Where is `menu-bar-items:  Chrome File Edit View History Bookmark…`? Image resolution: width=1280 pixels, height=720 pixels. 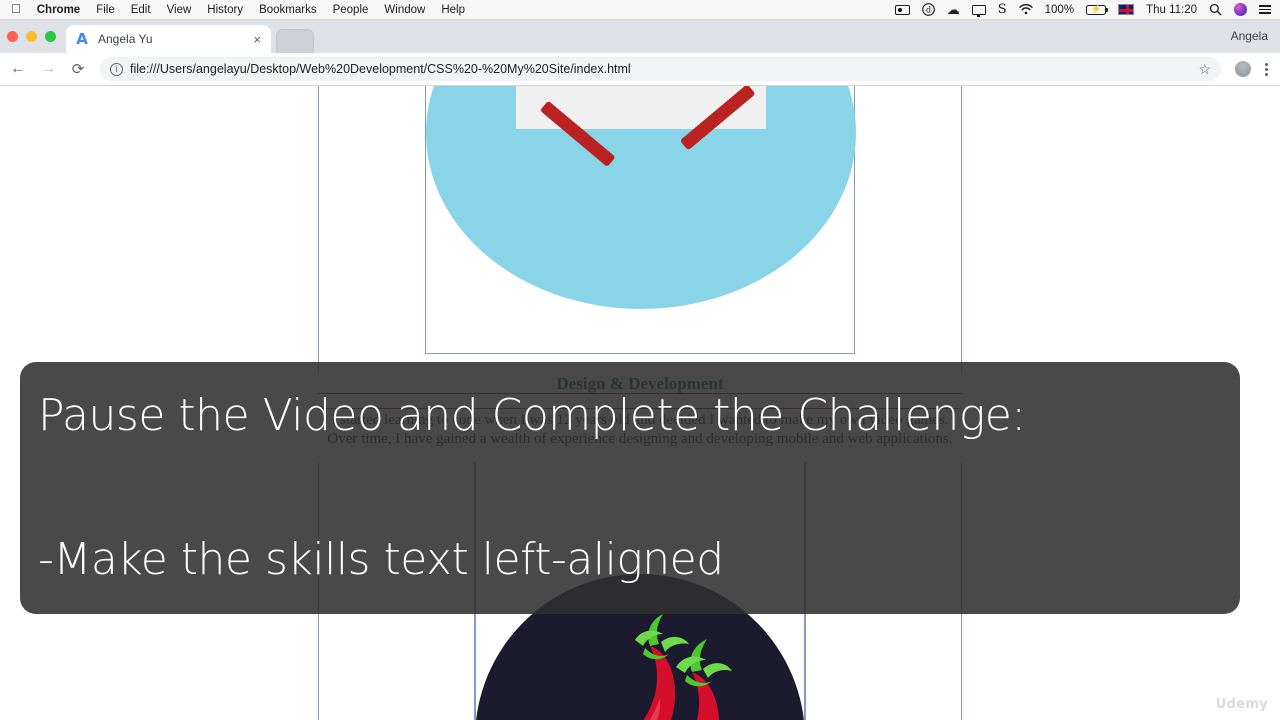
menu-bar-items:  Chrome File Edit View History Bookmark… is located at coordinates (232, 9).